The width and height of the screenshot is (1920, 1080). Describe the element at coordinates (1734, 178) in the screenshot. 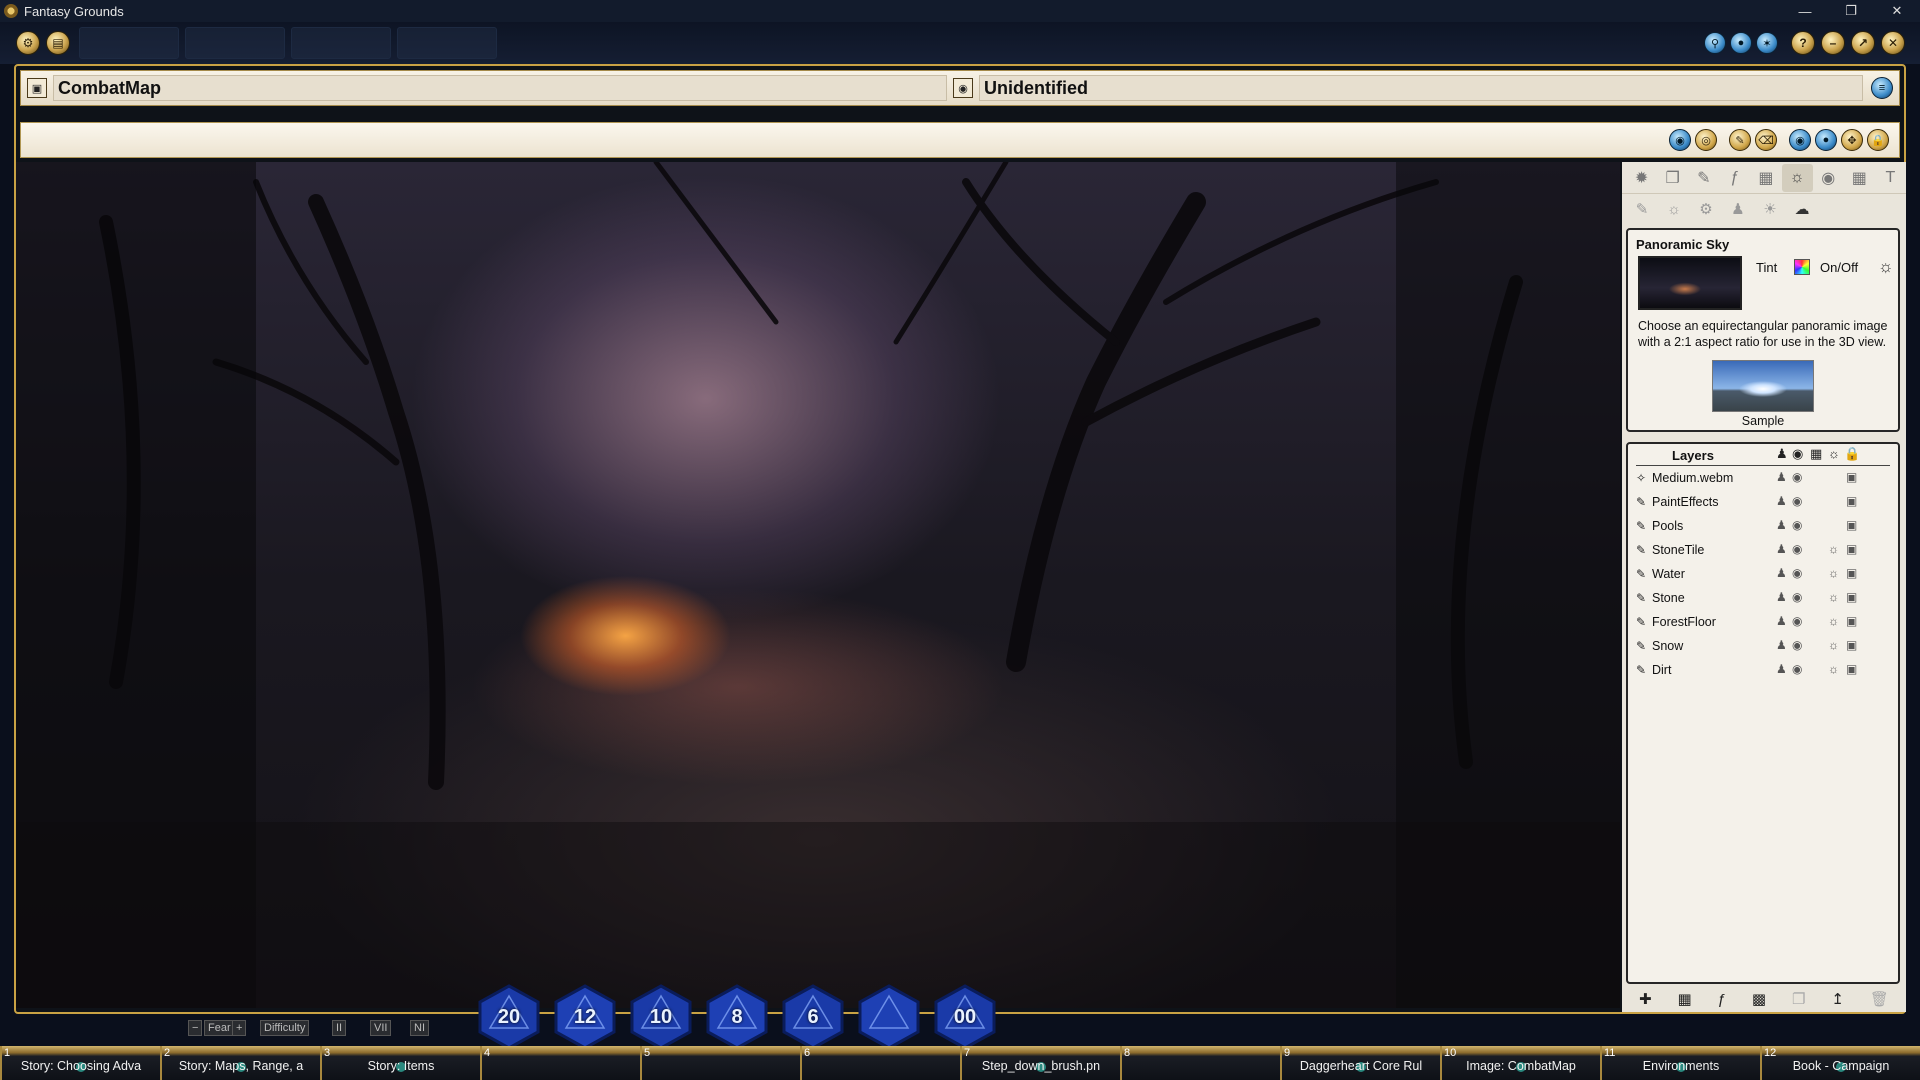

I see `tab-effects-icon: ƒ` at that location.